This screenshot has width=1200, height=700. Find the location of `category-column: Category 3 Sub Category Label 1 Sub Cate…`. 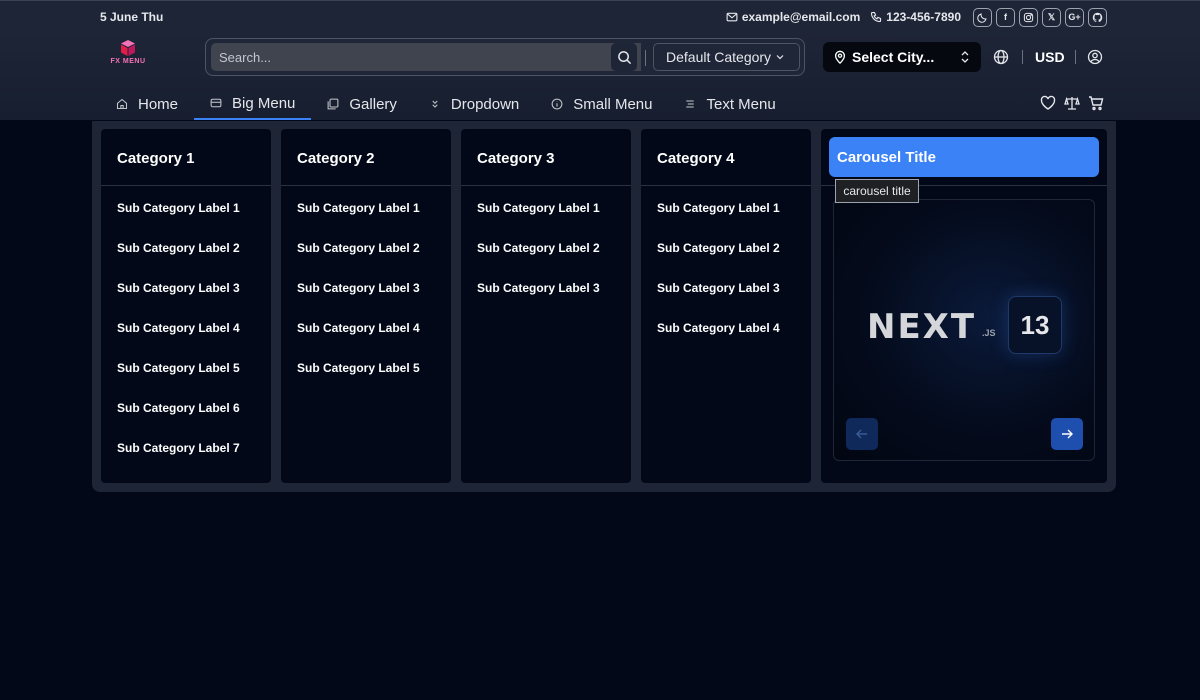

category-column: Category 3 Sub Category Label 1 Sub Cate… is located at coordinates (546, 306).